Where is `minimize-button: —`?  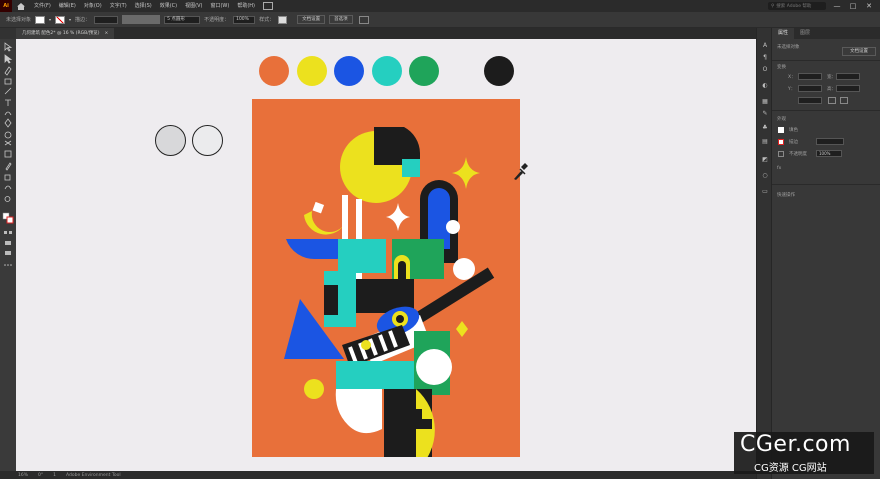
minimize-button: — is located at coordinates (837, 6).